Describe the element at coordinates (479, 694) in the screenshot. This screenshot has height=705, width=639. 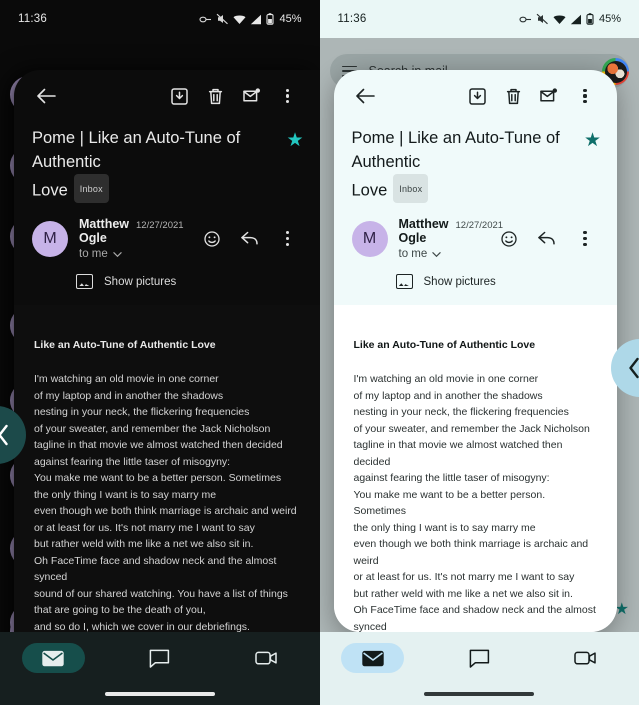
I see `home-gesture-bar` at that location.